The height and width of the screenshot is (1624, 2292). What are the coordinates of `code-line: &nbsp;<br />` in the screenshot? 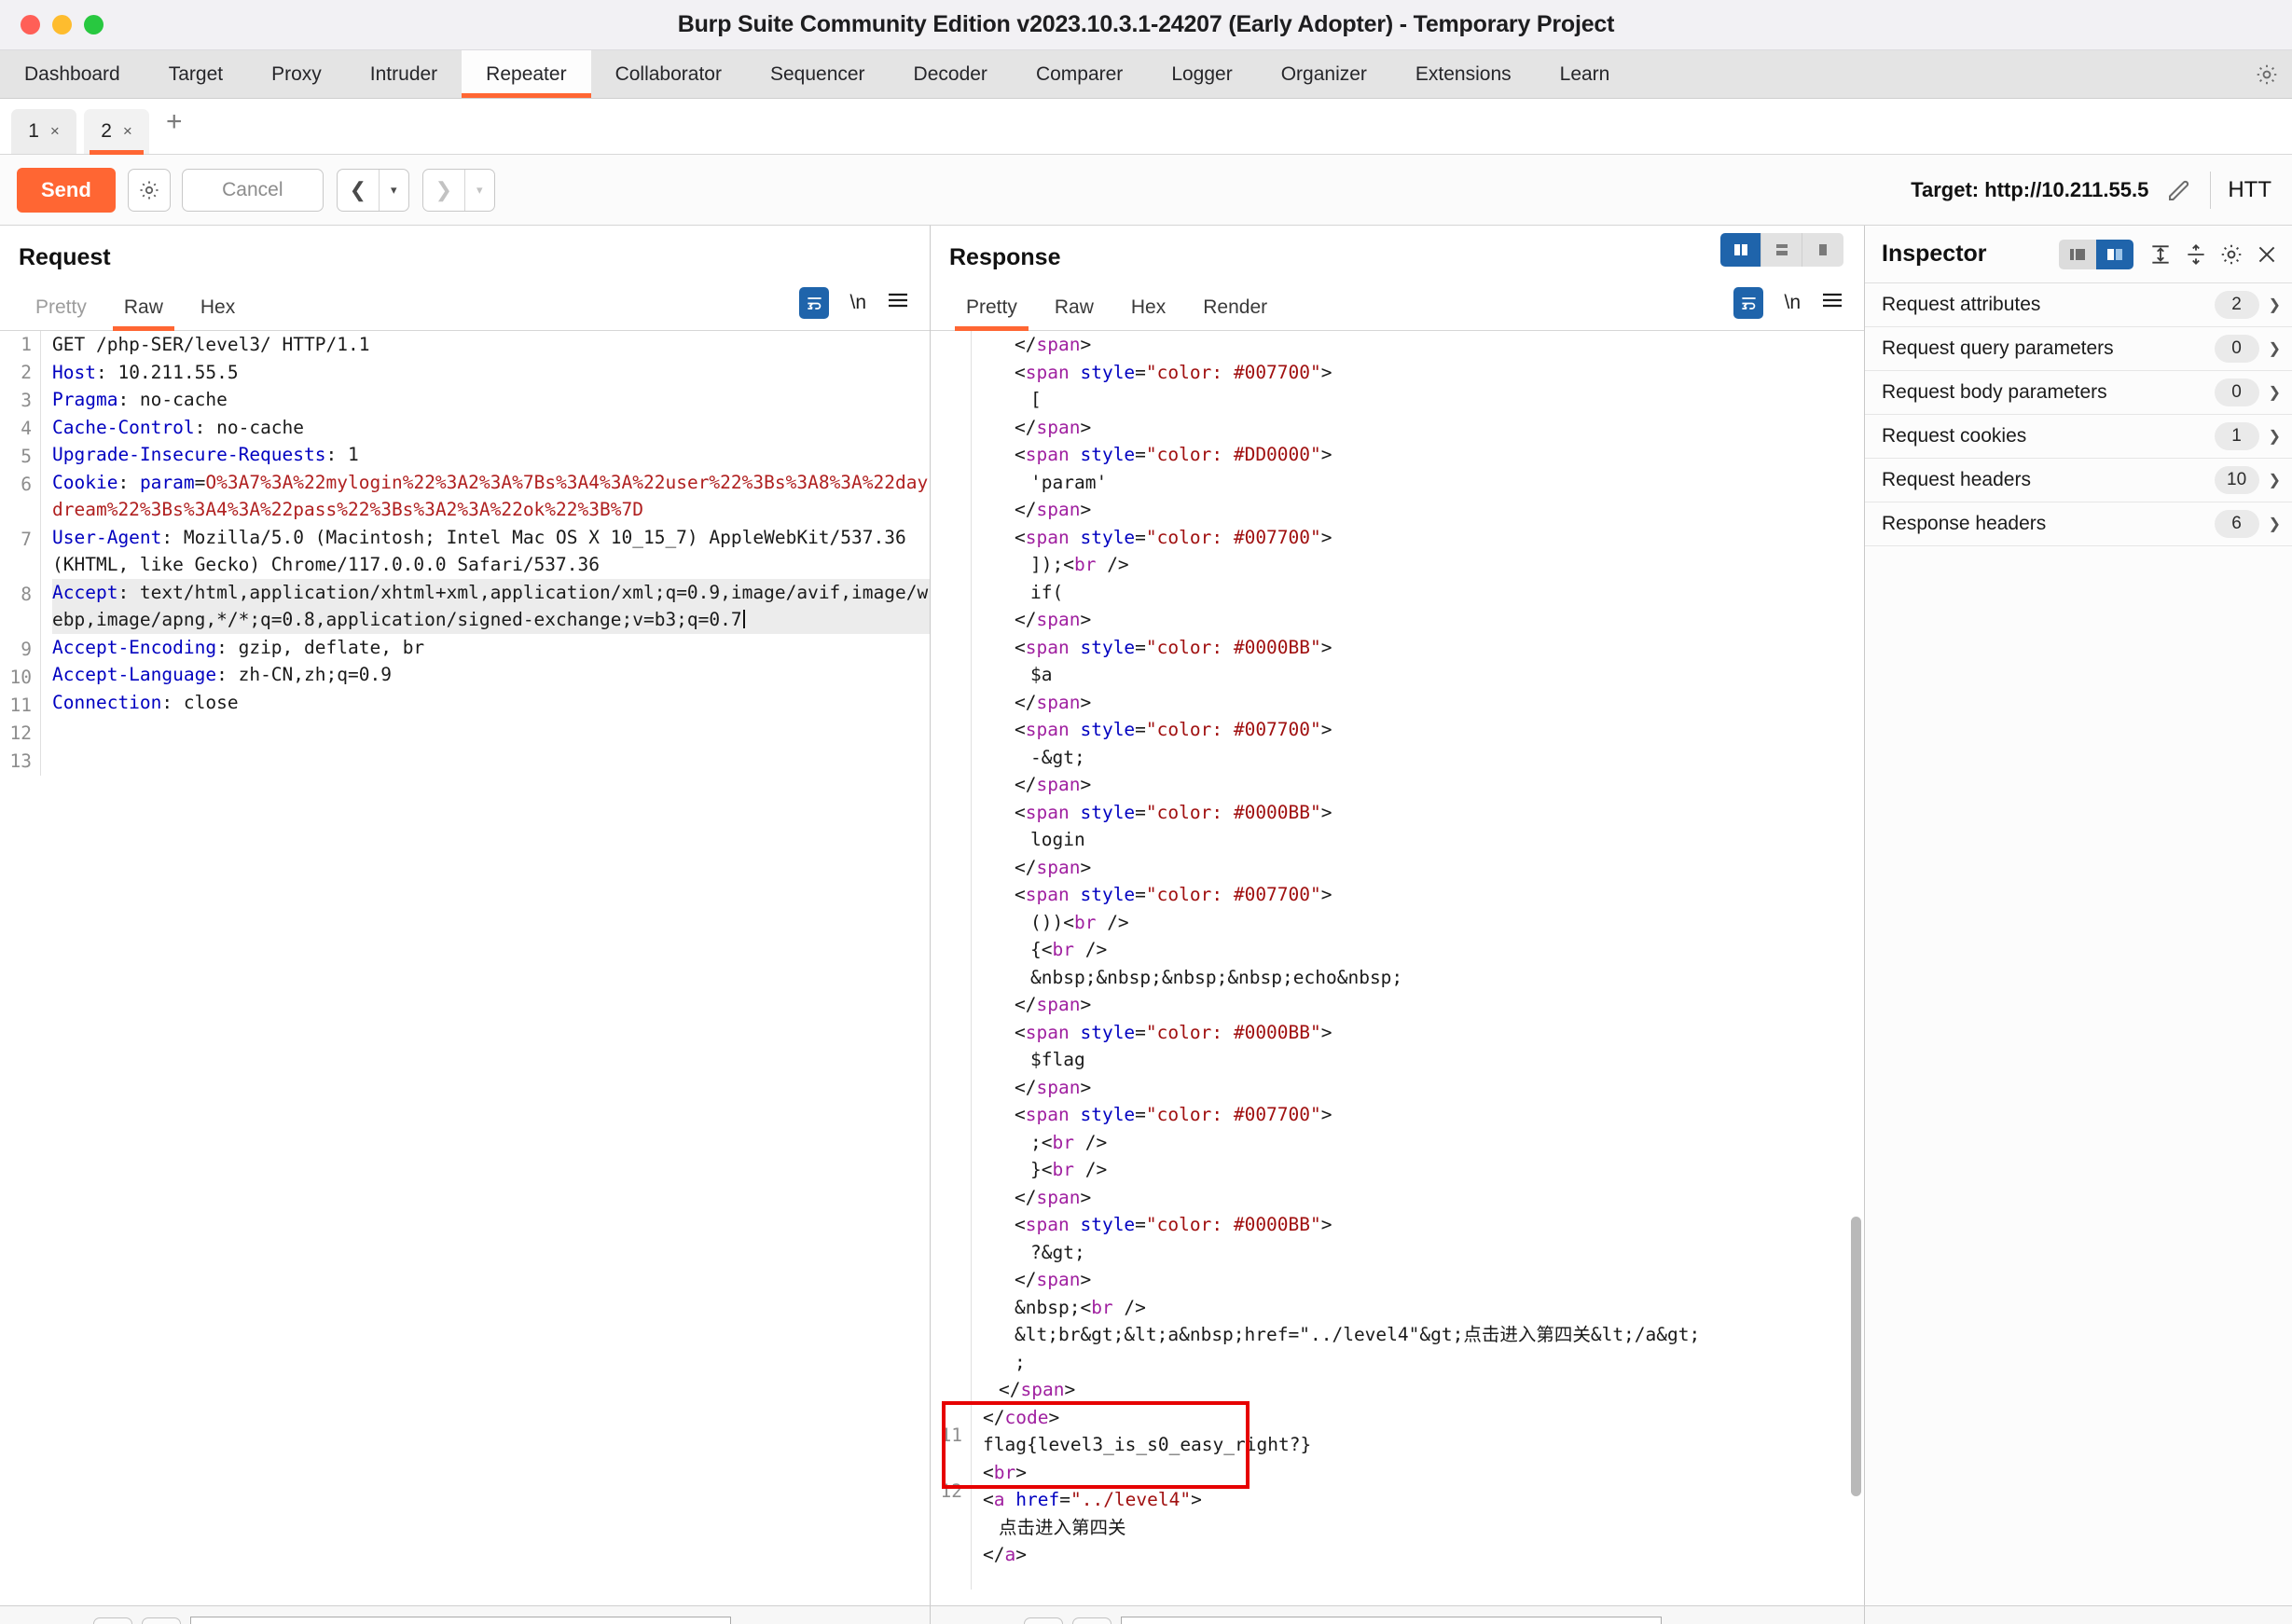 It's located at (1423, 1308).